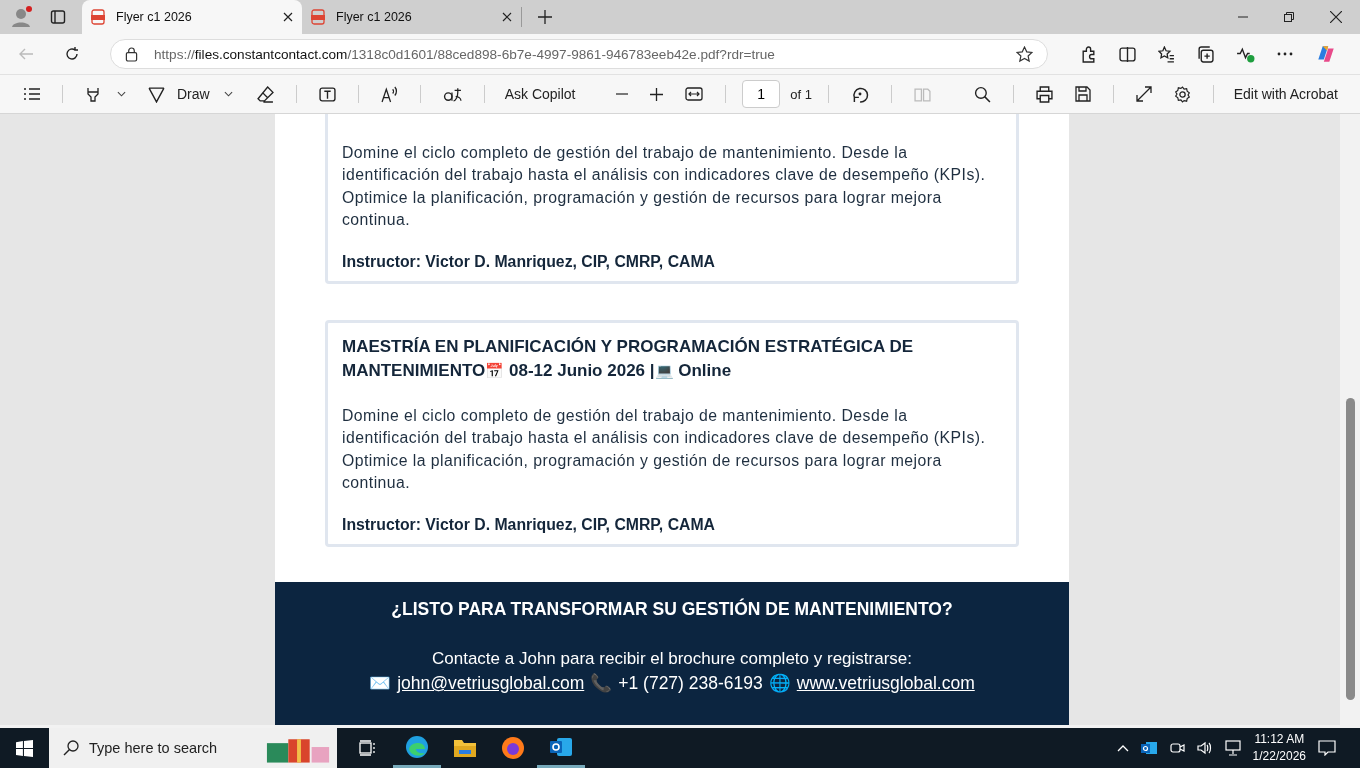 This screenshot has height=768, width=1360. I want to click on extensions-icon, so click(1088, 54).